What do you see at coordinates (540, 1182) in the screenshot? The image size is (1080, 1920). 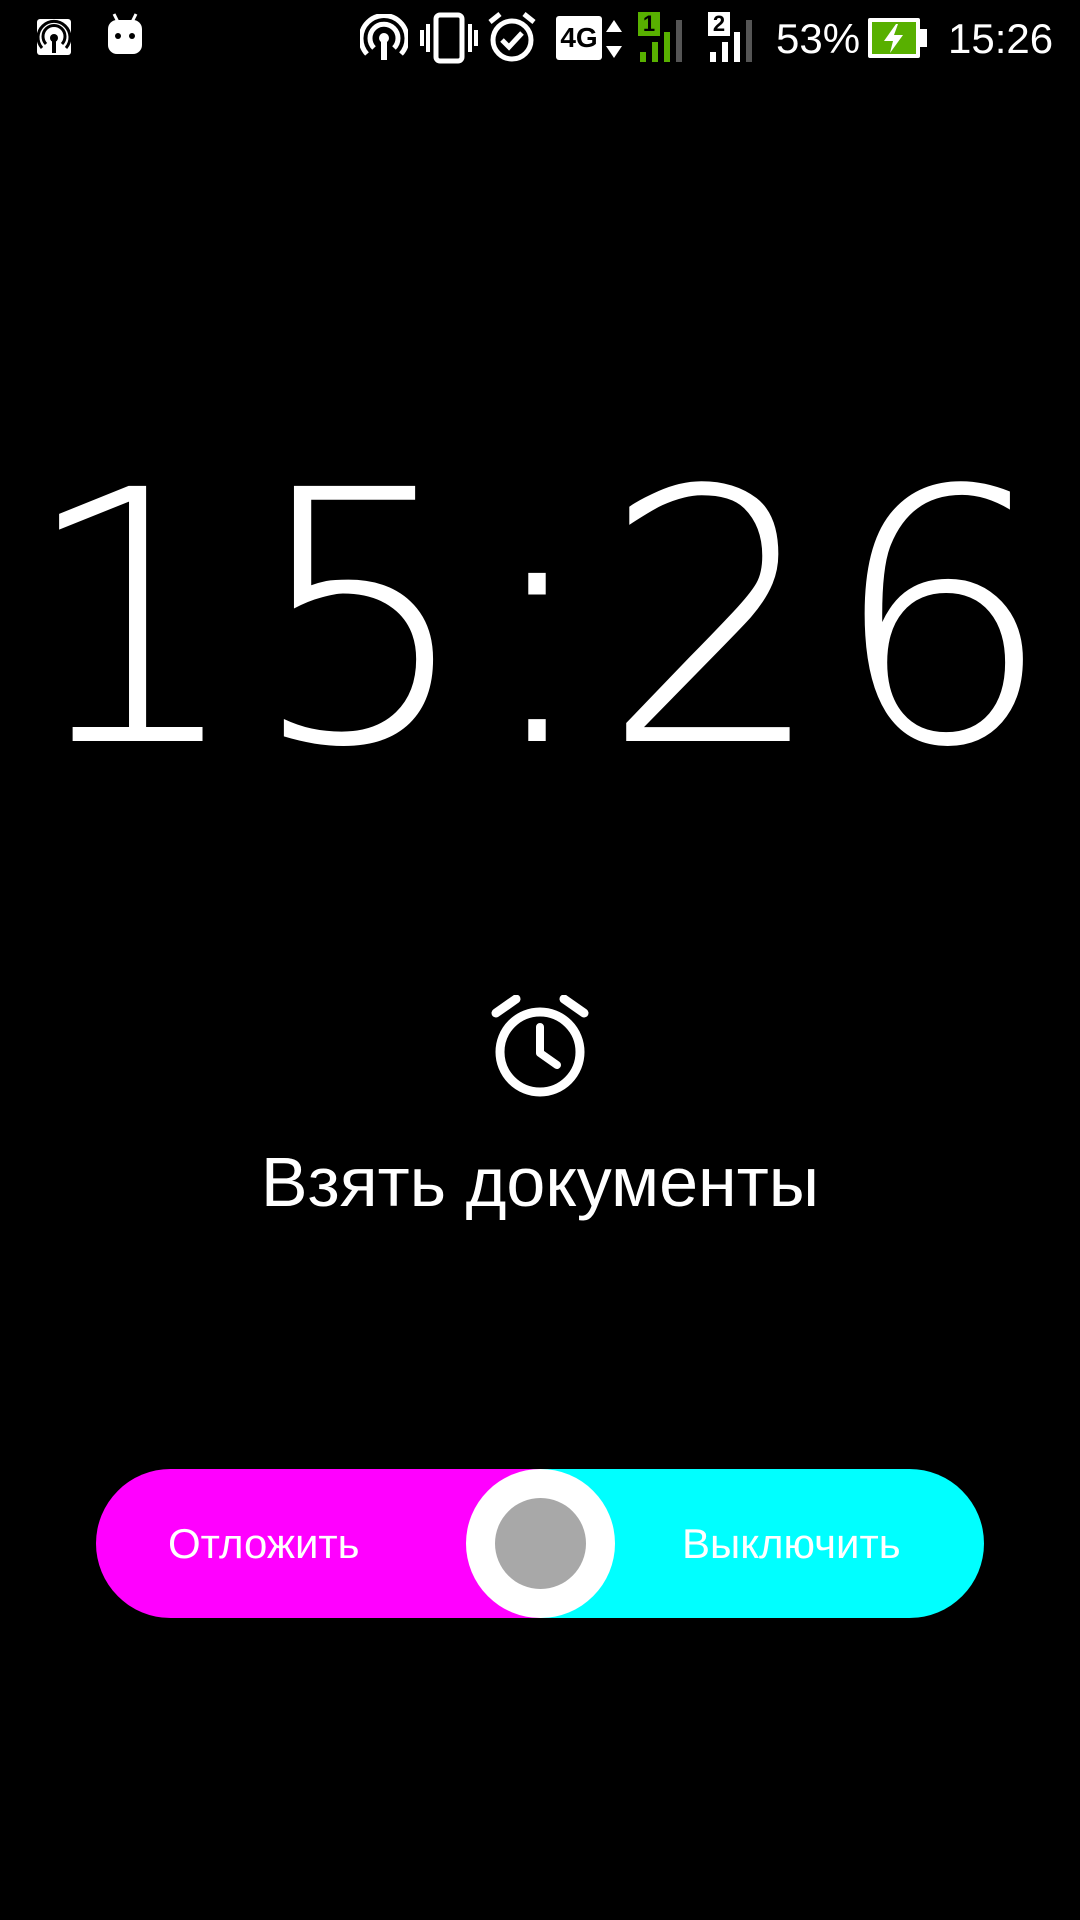 I see `alarm-label: Взять документы` at bounding box center [540, 1182].